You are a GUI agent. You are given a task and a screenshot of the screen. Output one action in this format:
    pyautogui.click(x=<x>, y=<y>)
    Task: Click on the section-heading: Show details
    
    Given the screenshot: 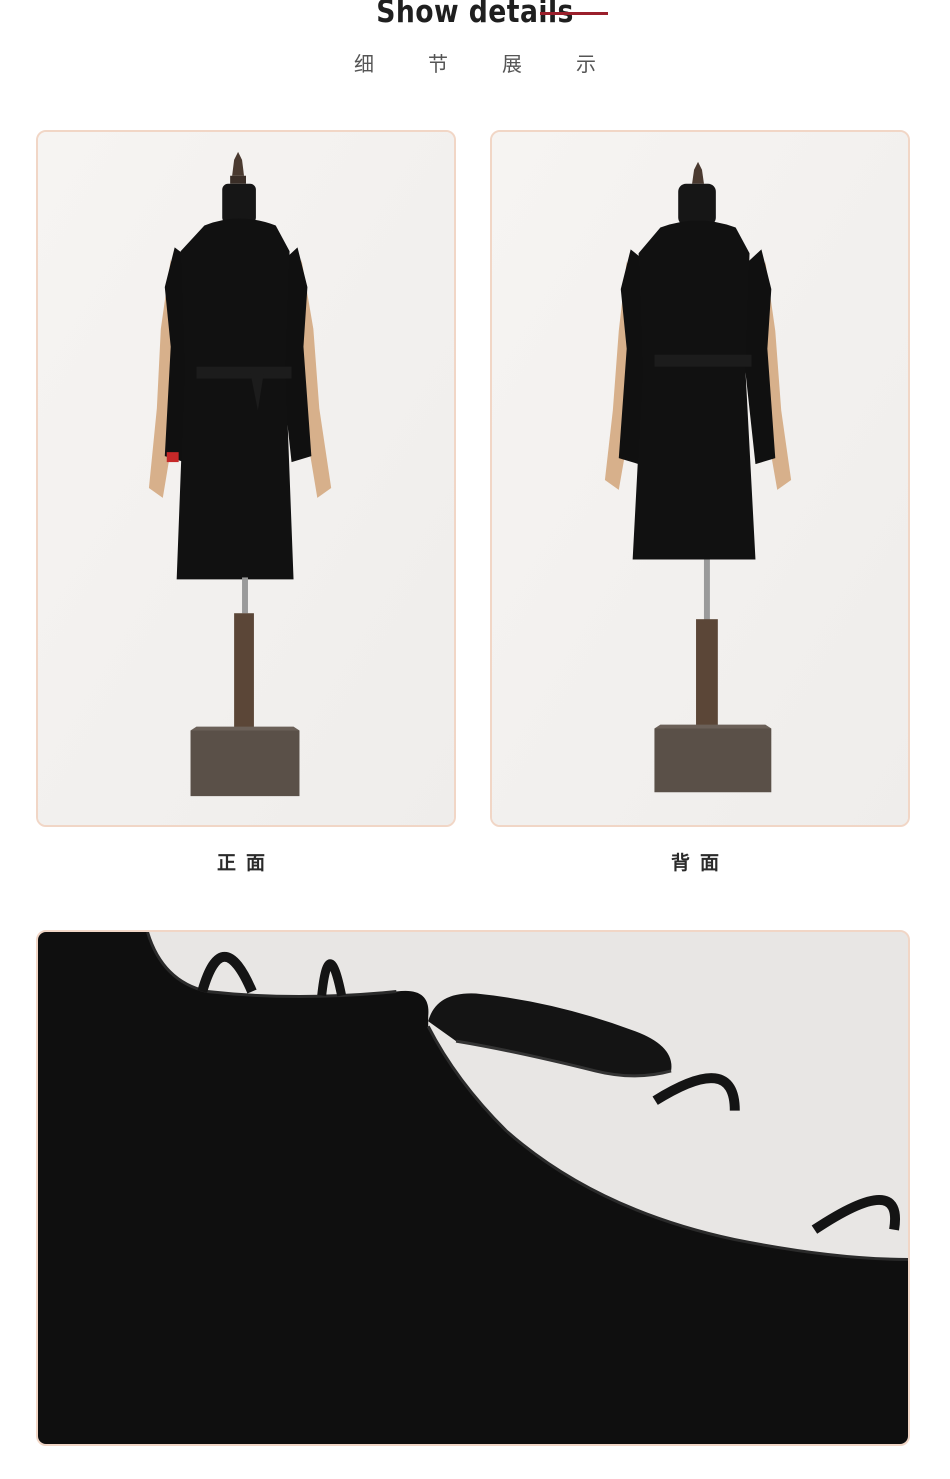 What is the action you would take?
    pyautogui.click(x=475, y=20)
    